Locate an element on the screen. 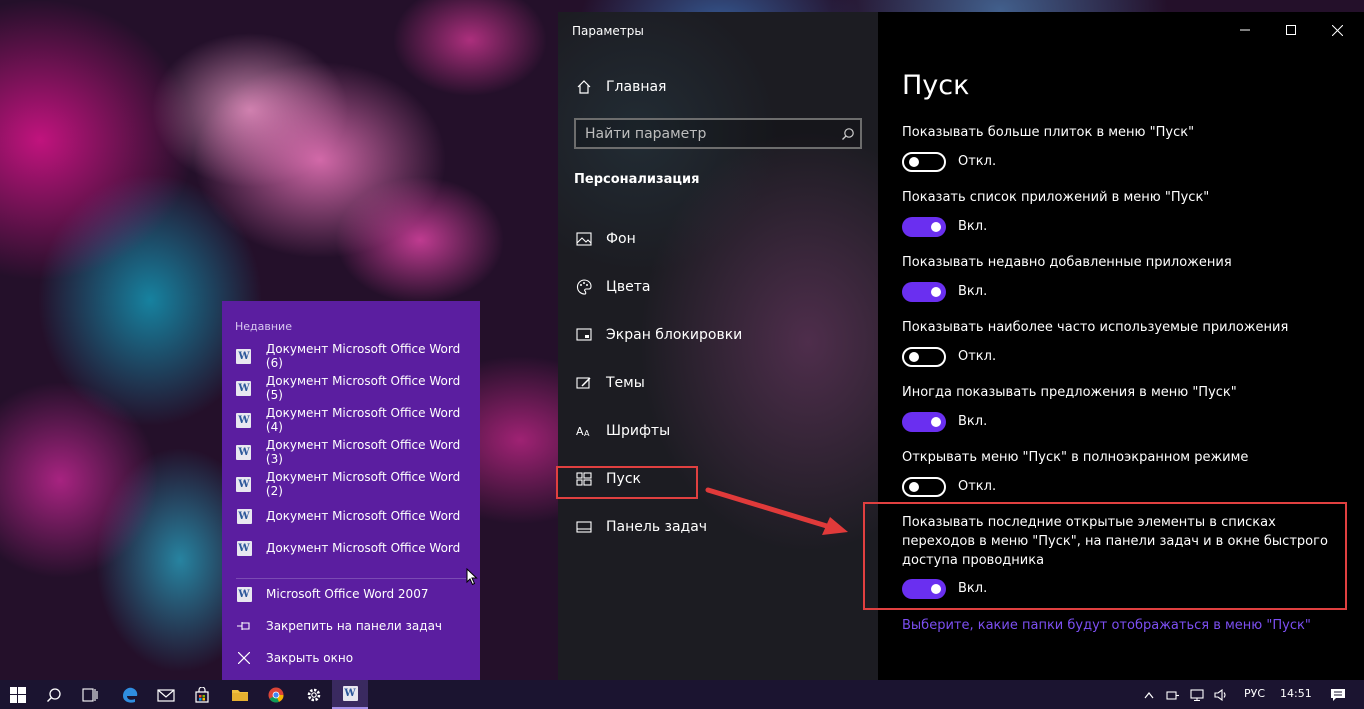 This screenshot has height=709, width=1364. volume-tray-button is located at coordinates (1221, 694).